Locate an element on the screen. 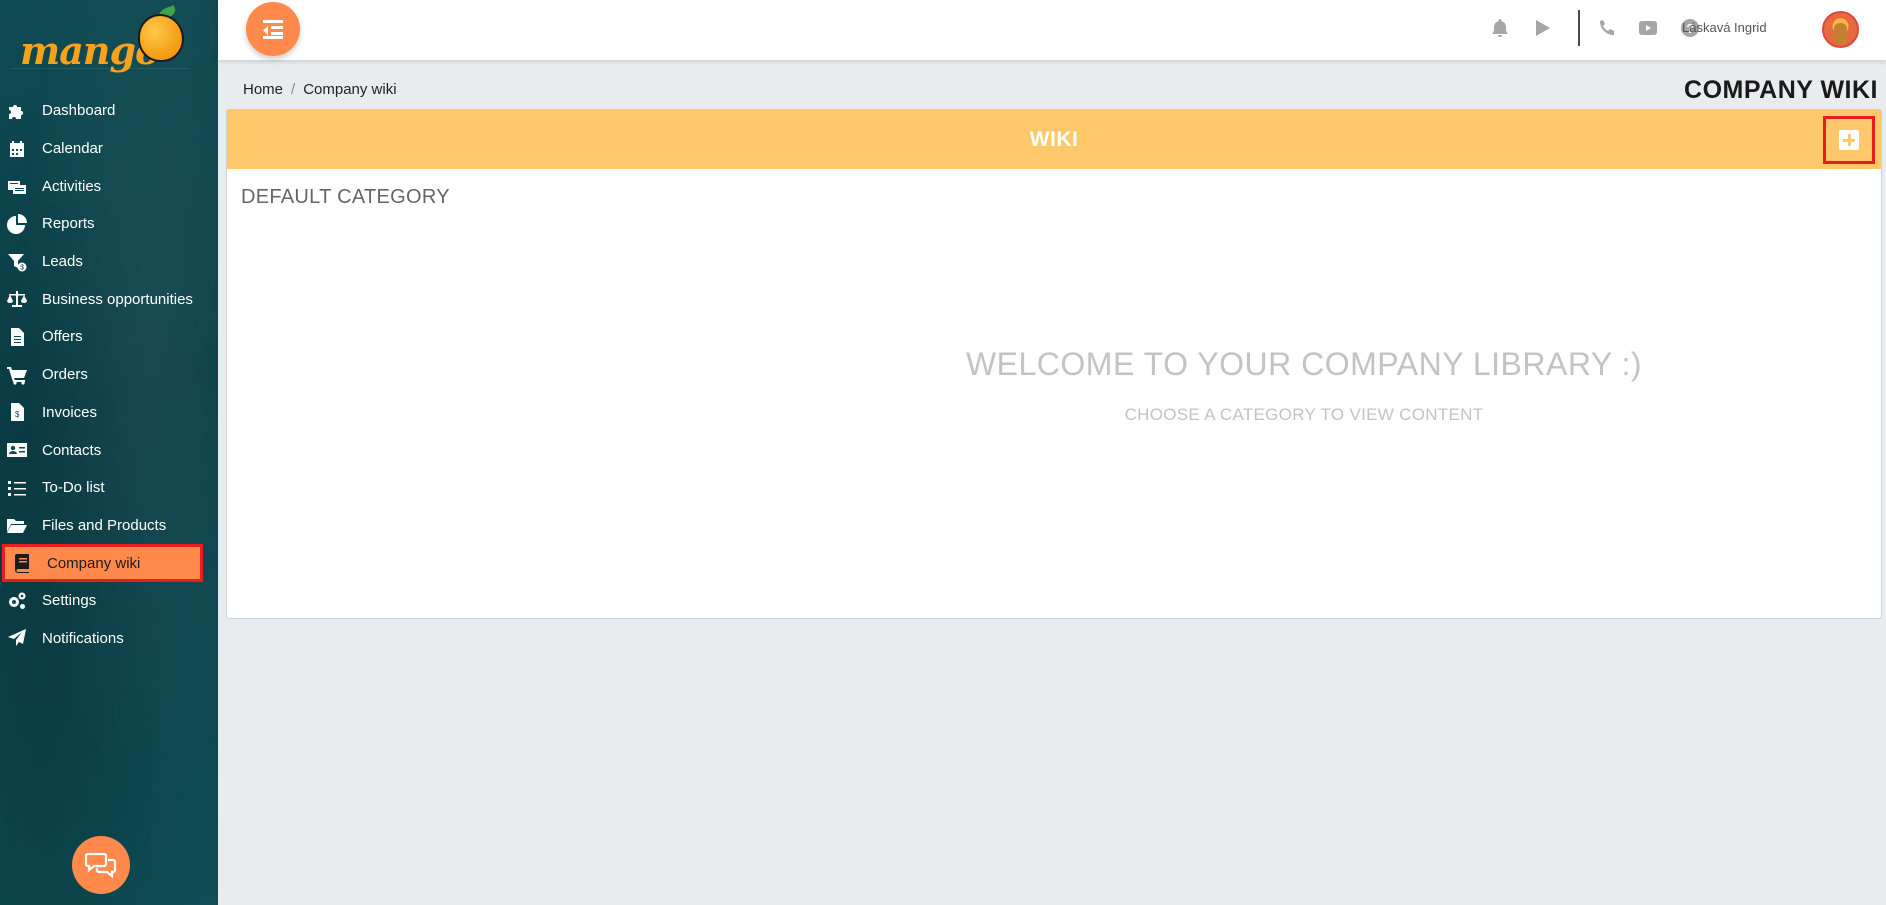  breadcrumb-current: Company wiki is located at coordinates (350, 89).